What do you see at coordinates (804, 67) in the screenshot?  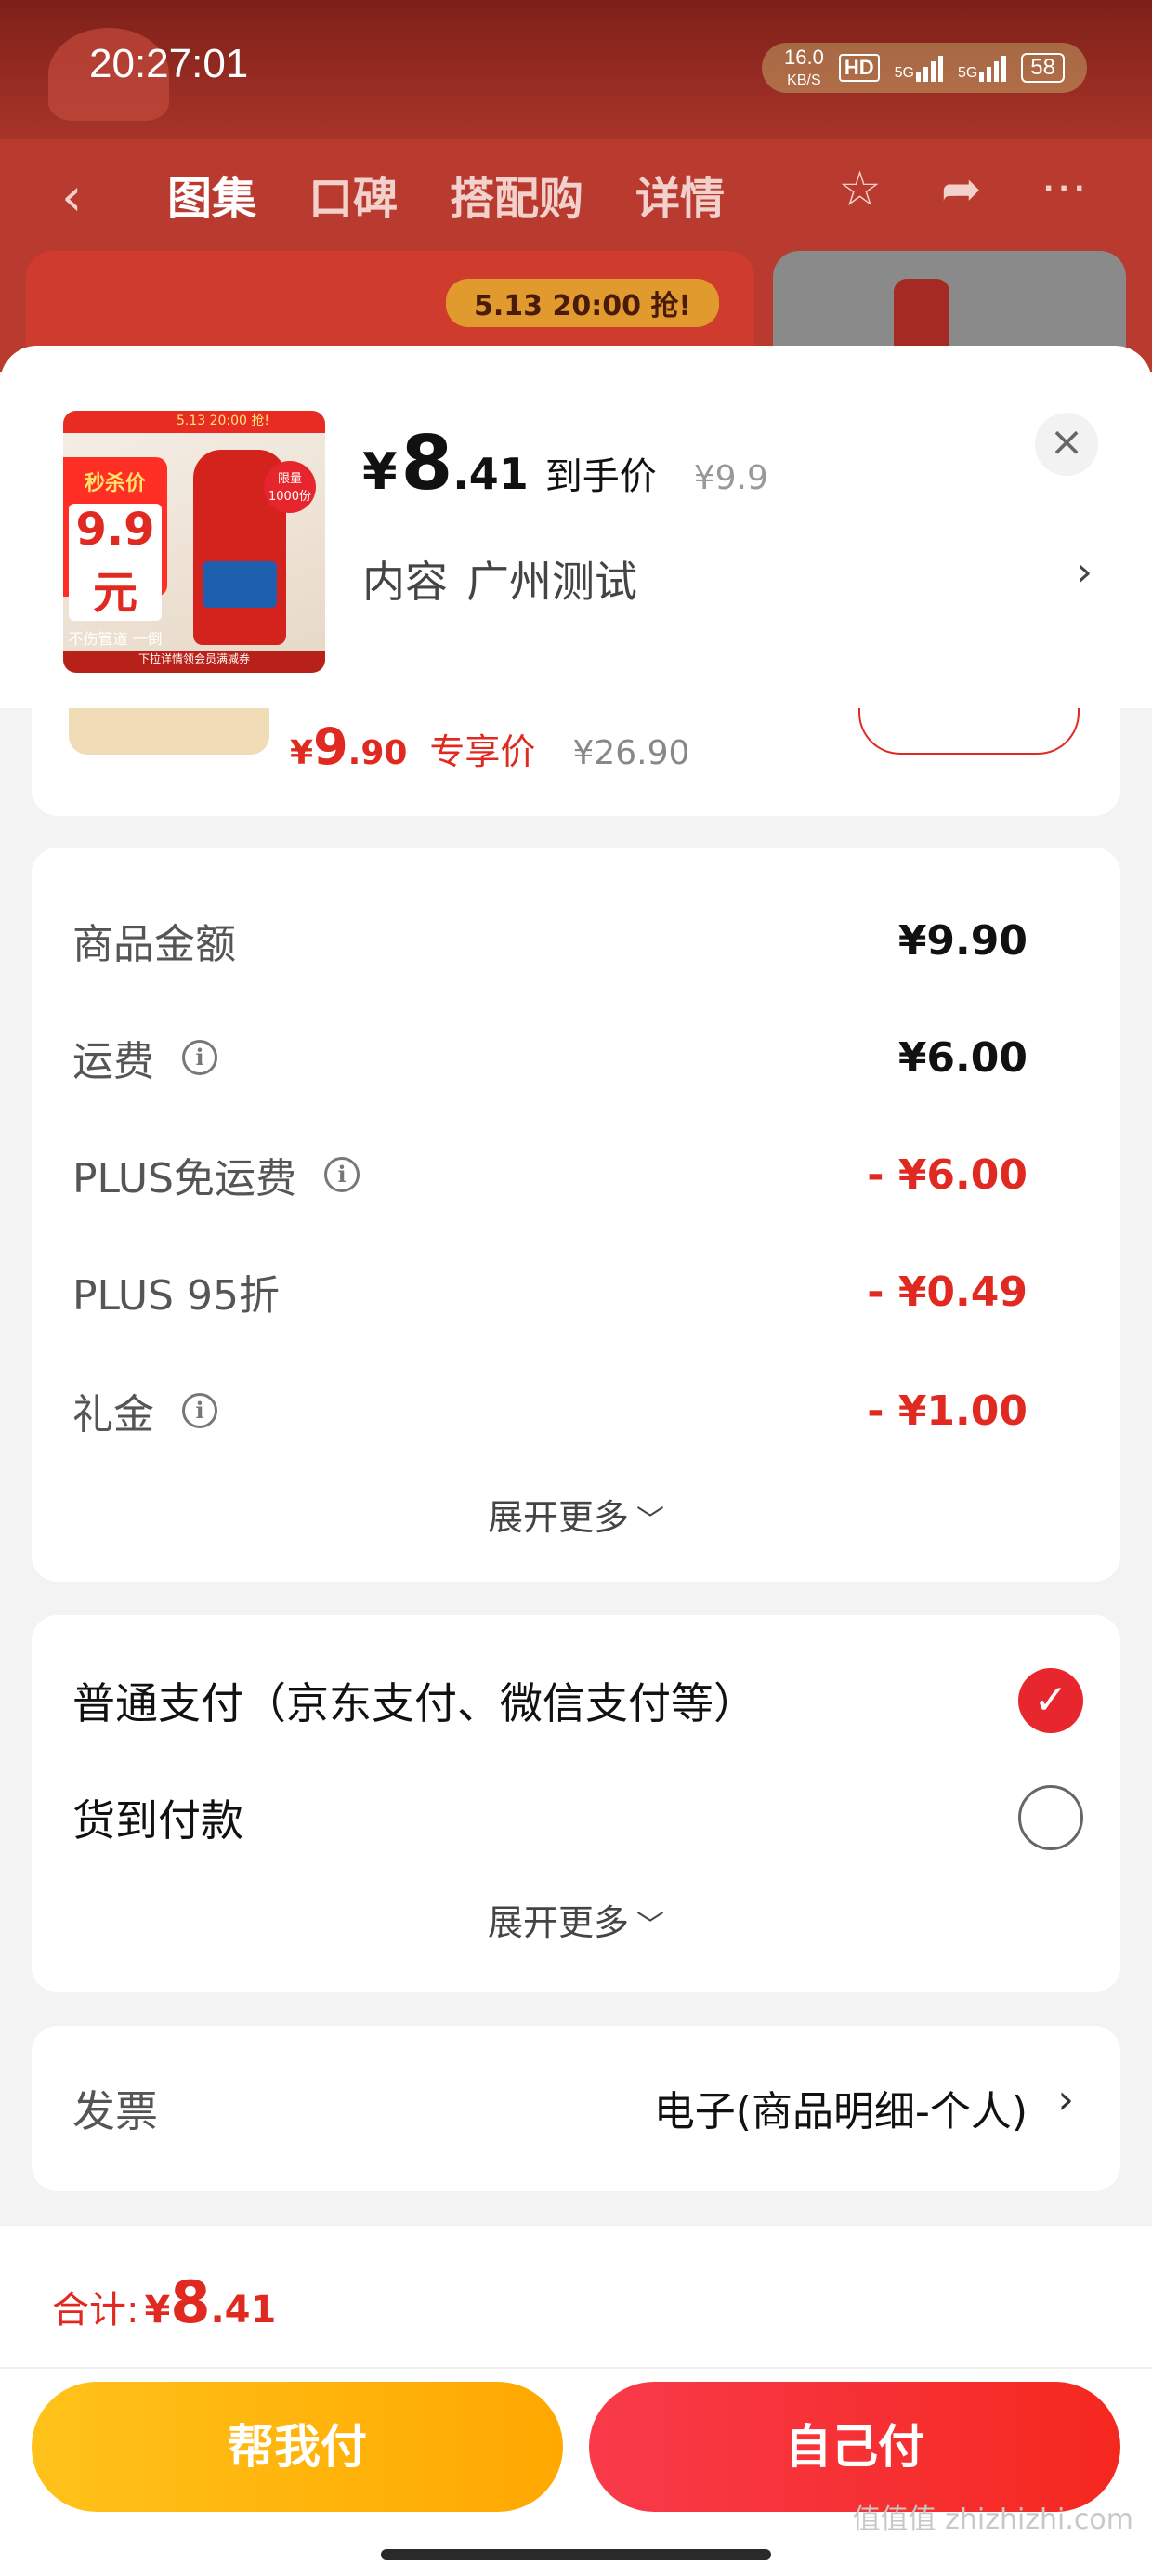 I see `net-speed: 16.0 KB/S` at bounding box center [804, 67].